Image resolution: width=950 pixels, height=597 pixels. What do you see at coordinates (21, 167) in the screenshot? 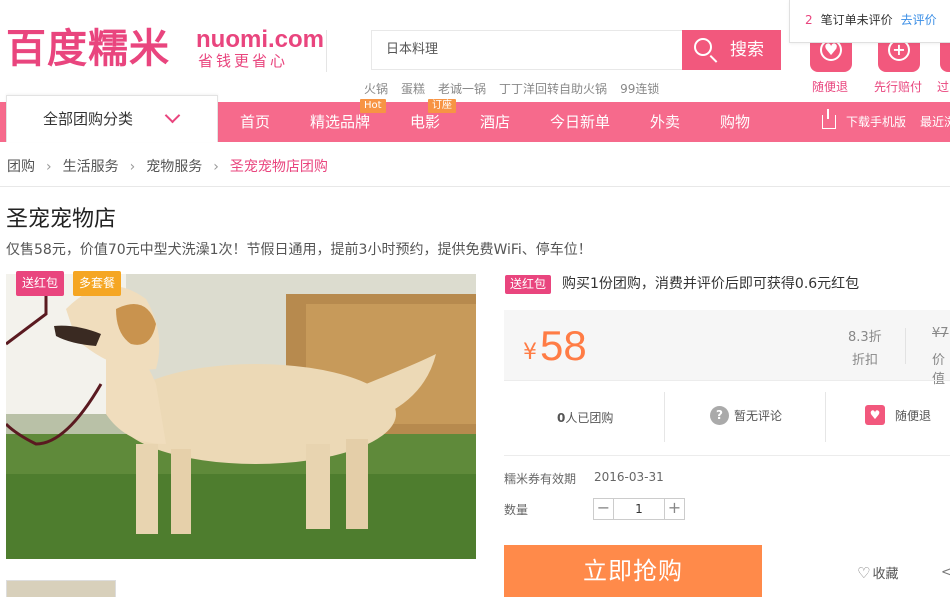
I see `breadcrumb-item: 团购` at bounding box center [21, 167].